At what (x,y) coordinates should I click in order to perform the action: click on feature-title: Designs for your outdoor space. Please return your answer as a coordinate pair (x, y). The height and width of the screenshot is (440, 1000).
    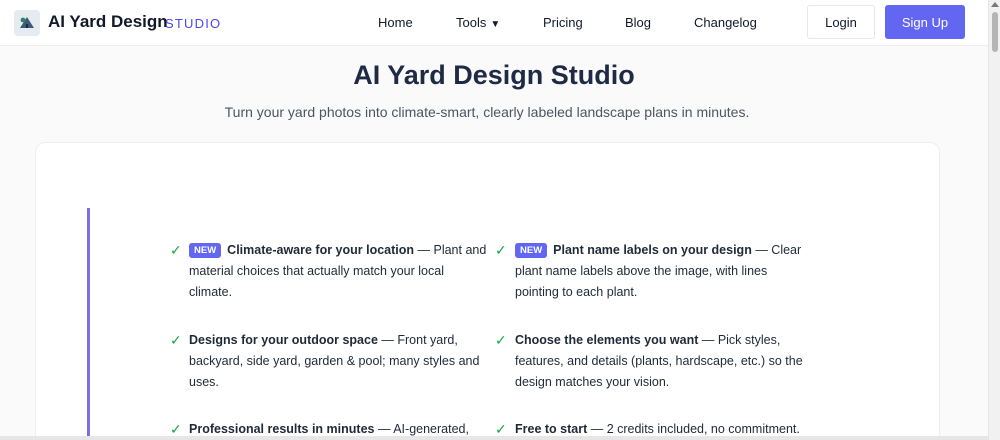
    Looking at the image, I should click on (283, 340).